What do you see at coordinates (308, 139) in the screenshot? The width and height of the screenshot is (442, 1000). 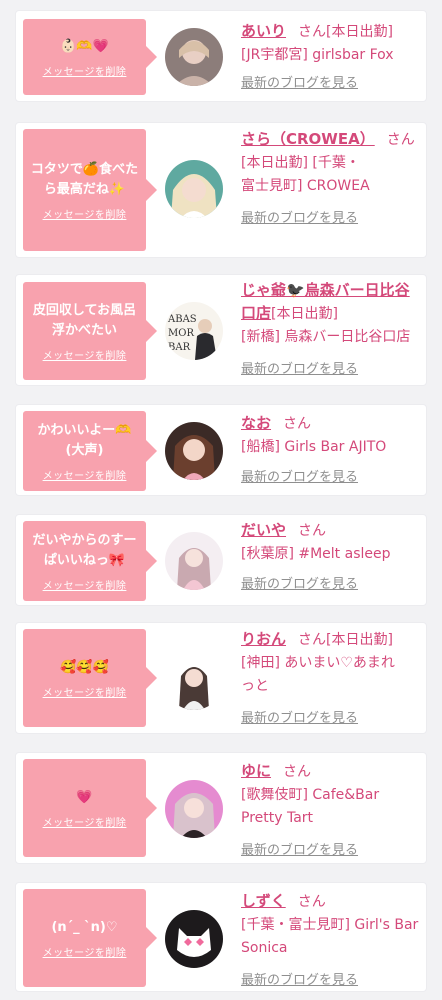 I see `cast-name-link: さら（CROWEA）` at bounding box center [308, 139].